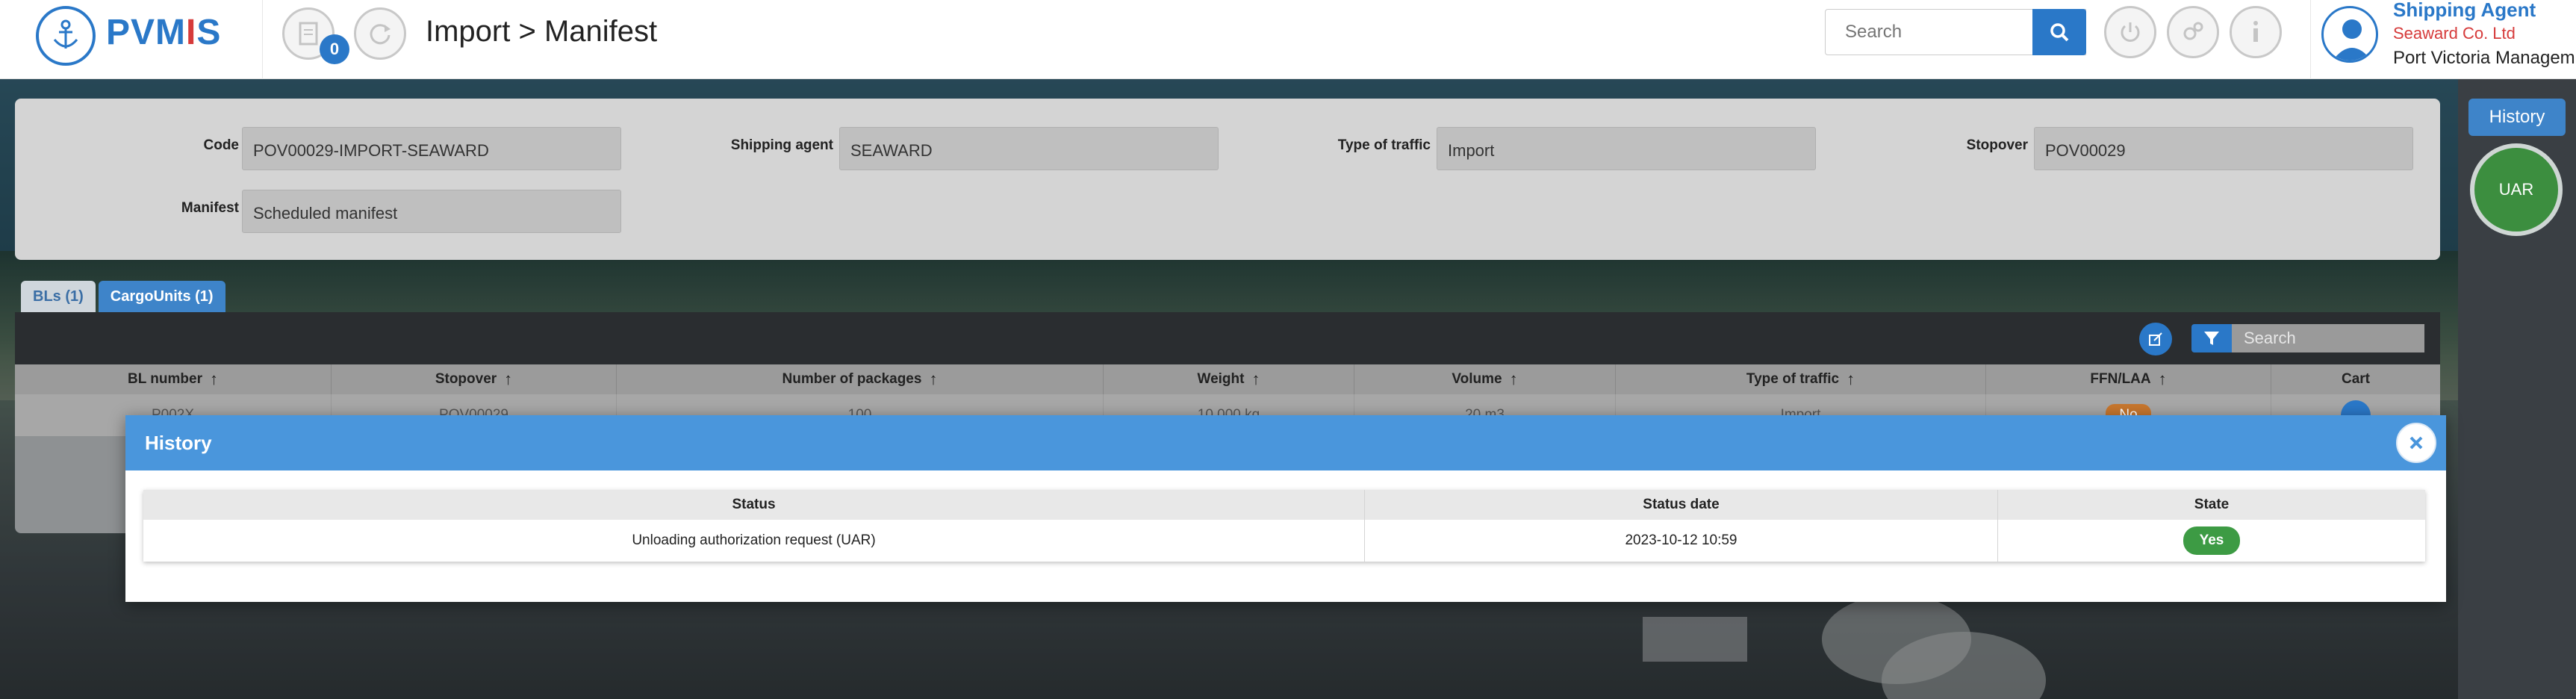 This screenshot has width=2576, height=699. What do you see at coordinates (2517, 117) in the screenshot?
I see `history-button: History` at bounding box center [2517, 117].